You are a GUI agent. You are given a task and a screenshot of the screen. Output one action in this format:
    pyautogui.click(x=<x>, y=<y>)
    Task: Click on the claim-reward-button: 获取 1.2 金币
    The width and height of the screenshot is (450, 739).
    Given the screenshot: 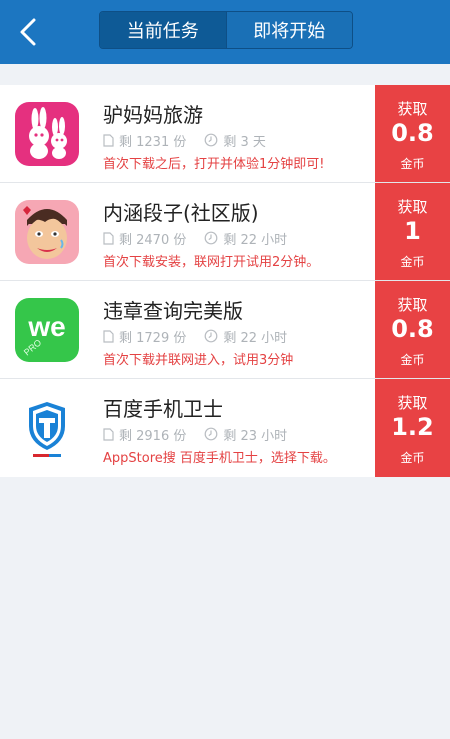 What is the action you would take?
    pyautogui.click(x=412, y=428)
    